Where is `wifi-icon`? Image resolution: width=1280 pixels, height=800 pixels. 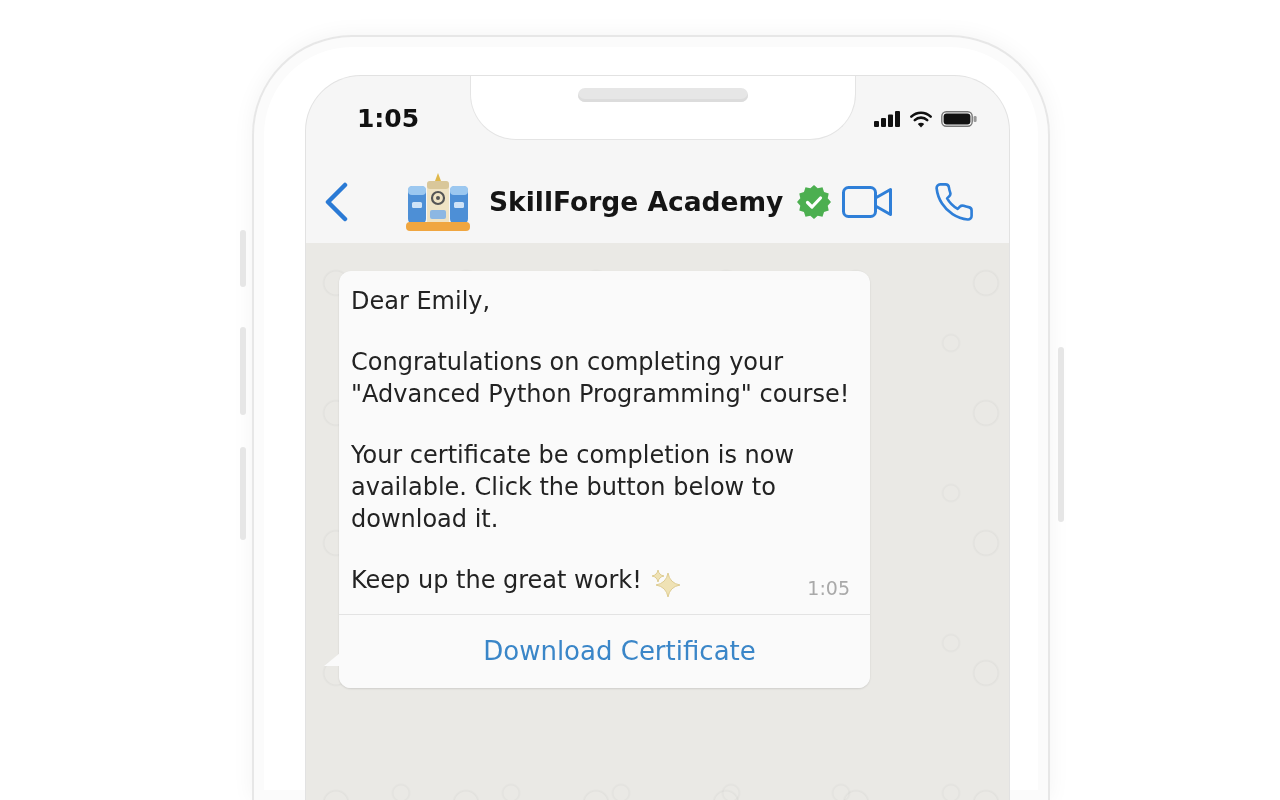
wifi-icon is located at coordinates (921, 119).